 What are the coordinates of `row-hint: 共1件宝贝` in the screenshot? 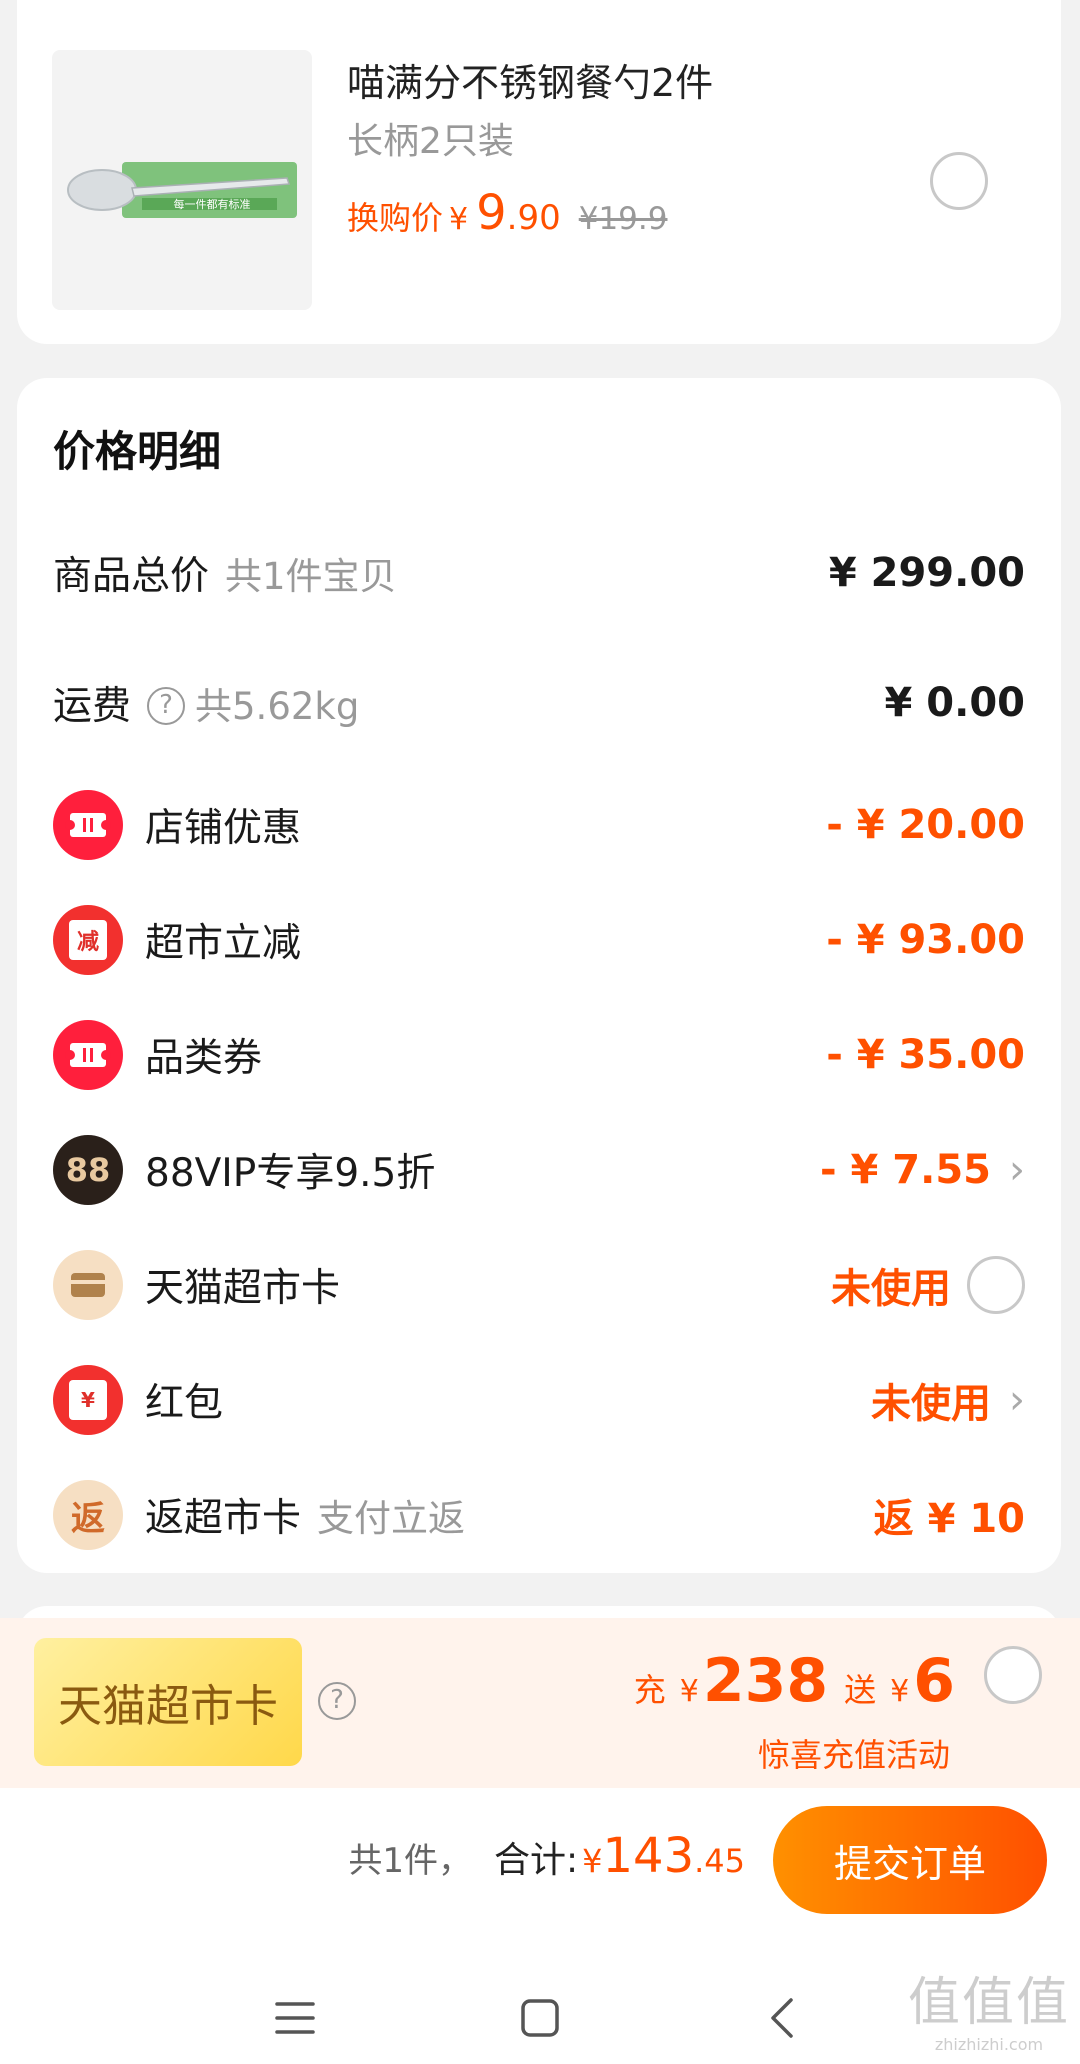 It's located at (311, 576).